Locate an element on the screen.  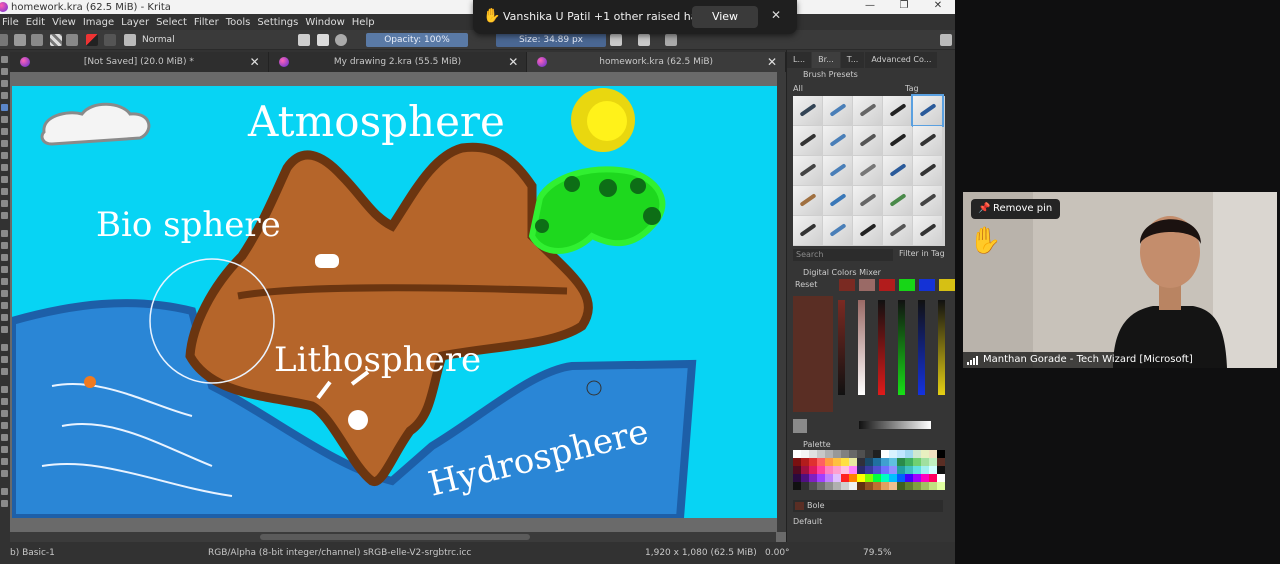
new-document-icon is located at coordinates (4, 40).